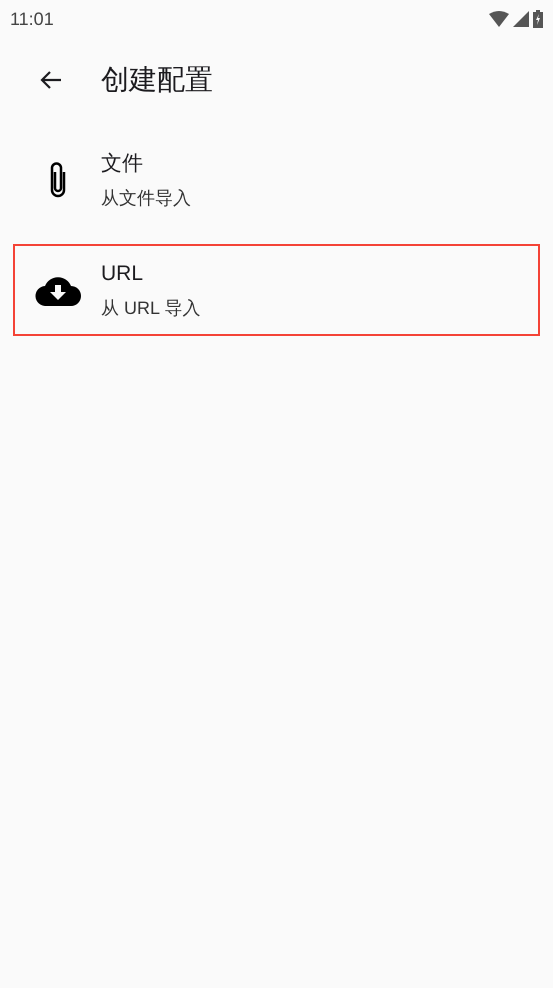 This screenshot has height=988, width=553. Describe the element at coordinates (32, 19) in the screenshot. I see `status-time: 11:01` at that location.